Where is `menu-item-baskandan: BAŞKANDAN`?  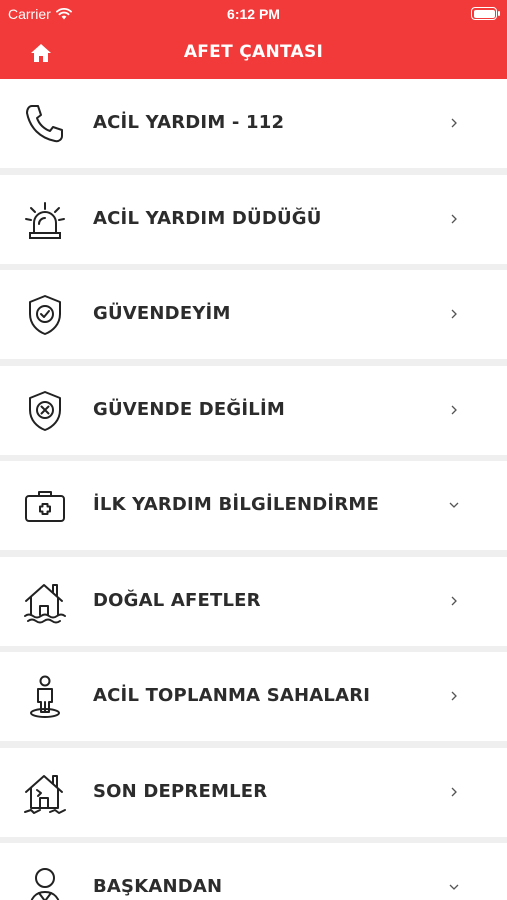
menu-item-baskandan: BAŞKANDAN is located at coordinates (253, 871).